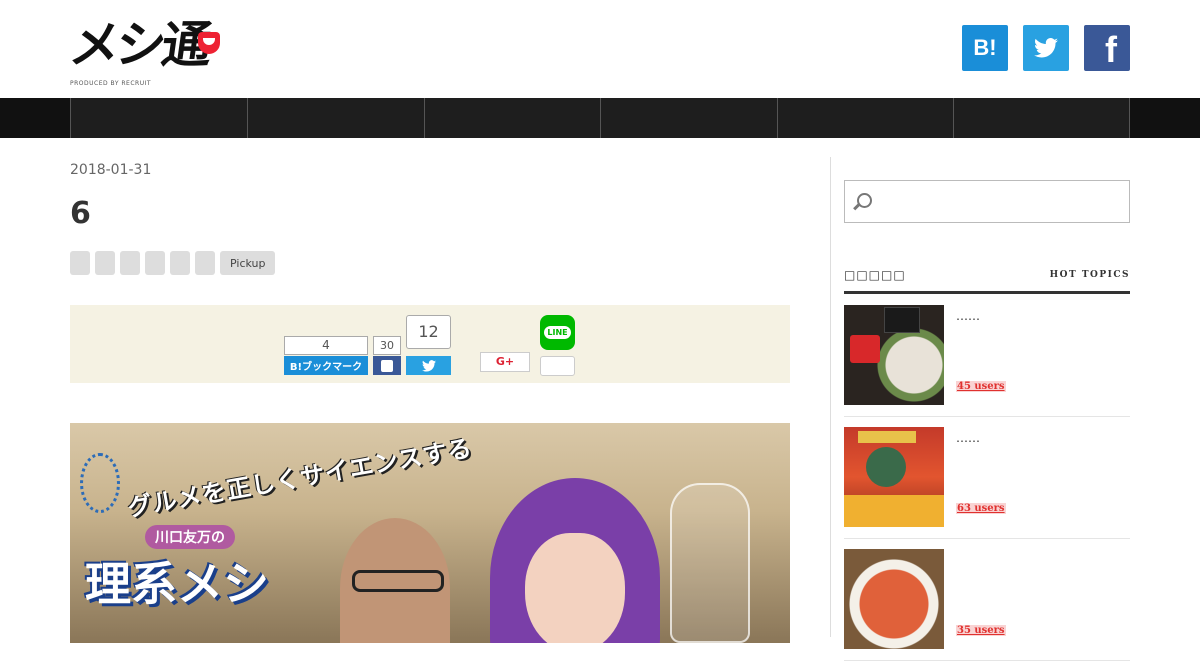 This screenshot has width=1200, height=661. What do you see at coordinates (987, 361) in the screenshot?
I see `list-item: …… 45 users` at bounding box center [987, 361].